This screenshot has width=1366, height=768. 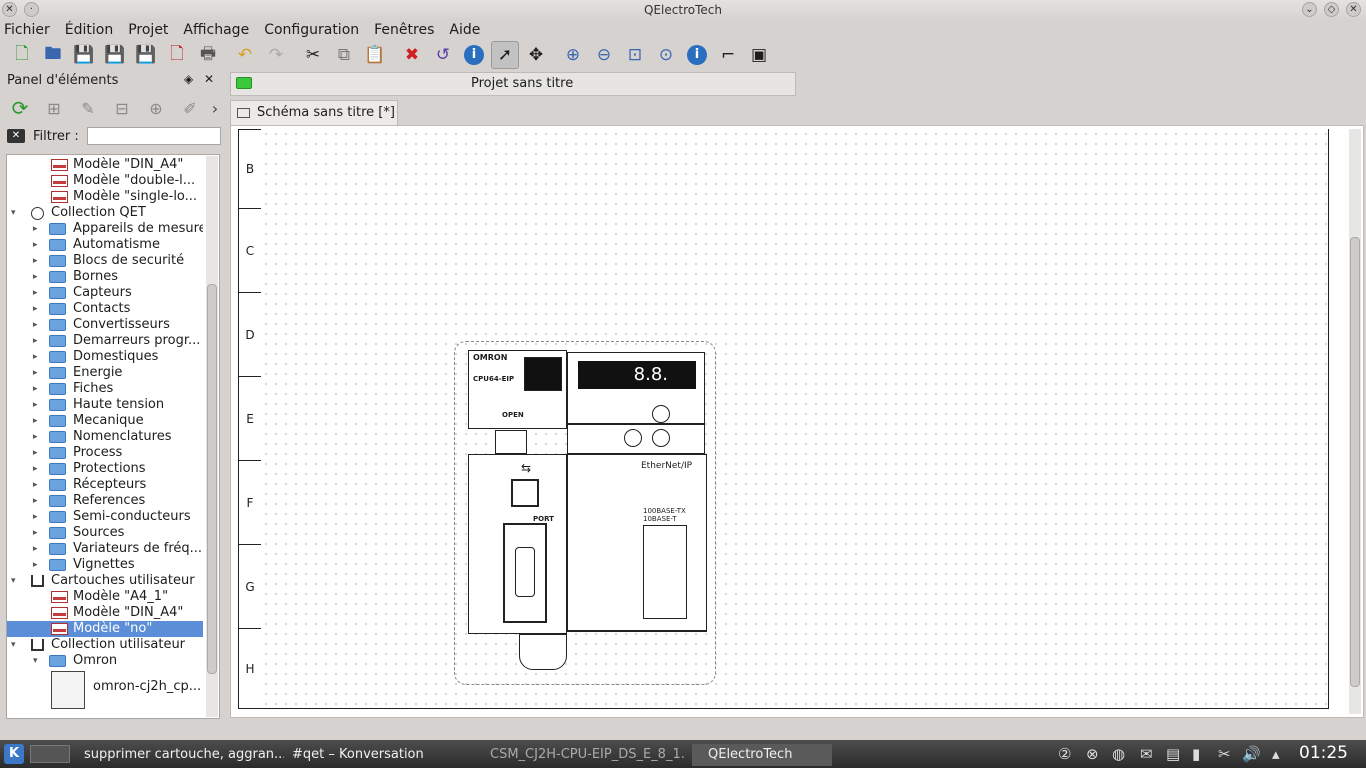 What do you see at coordinates (536, 55) in the screenshot?
I see `move-mode-icon: ✥` at bounding box center [536, 55].